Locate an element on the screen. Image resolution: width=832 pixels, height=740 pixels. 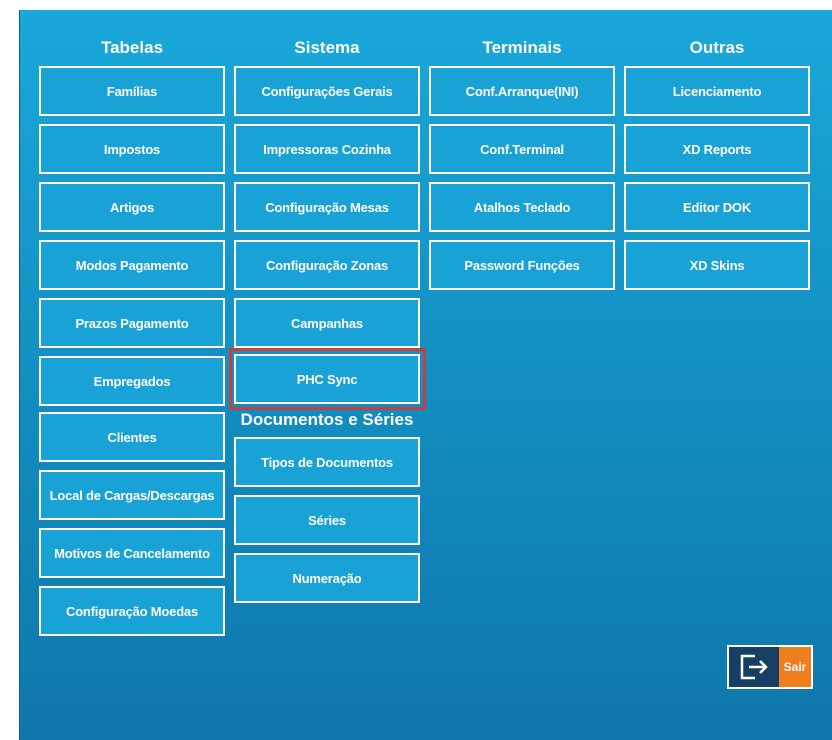
series-button: Séries is located at coordinates (327, 520).